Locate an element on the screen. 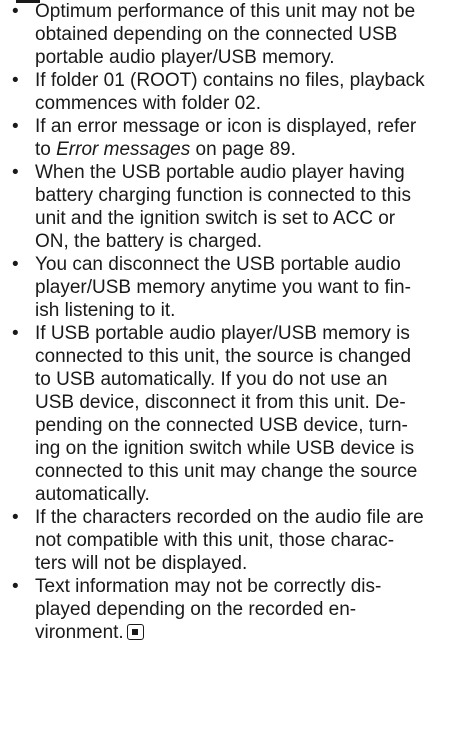 This screenshot has height=745, width=462. list-item-text-after: on page 89. is located at coordinates (243, 149).